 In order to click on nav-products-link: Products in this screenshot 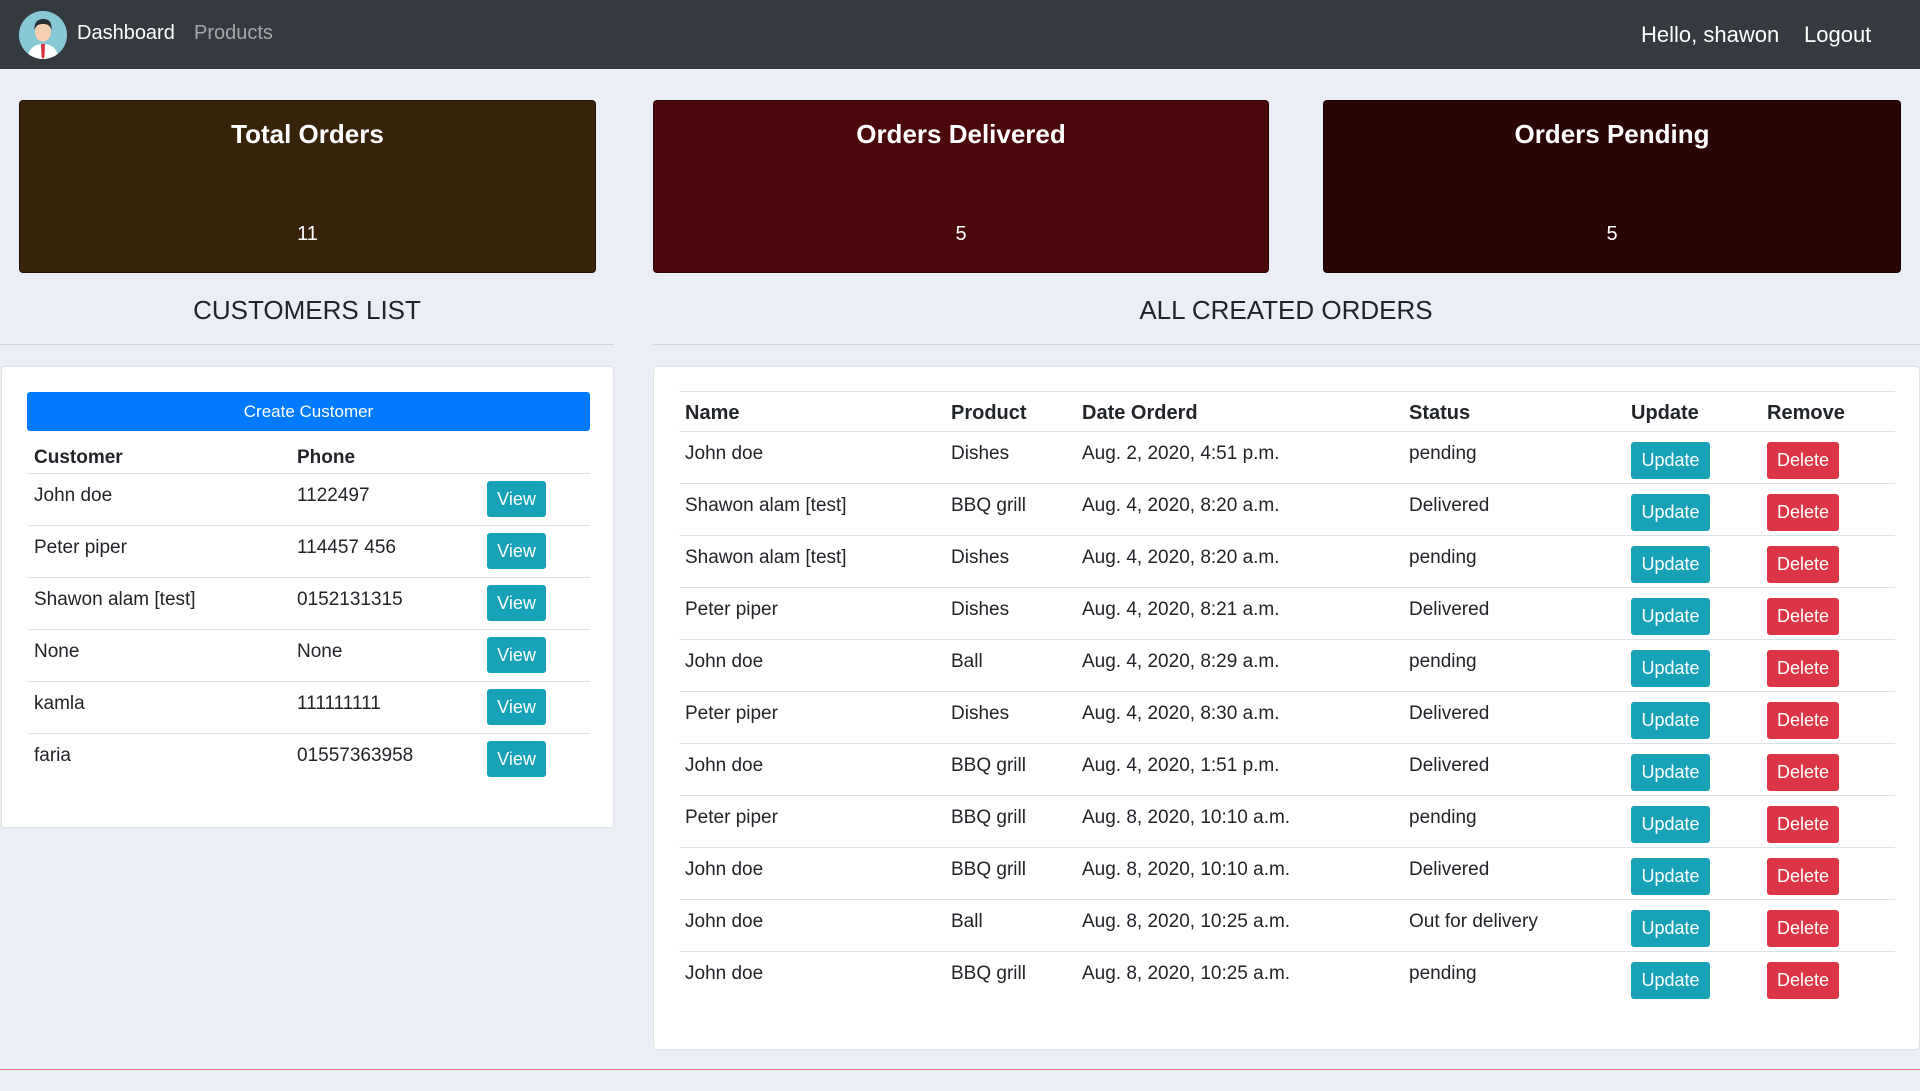, I will do `click(233, 33)`.